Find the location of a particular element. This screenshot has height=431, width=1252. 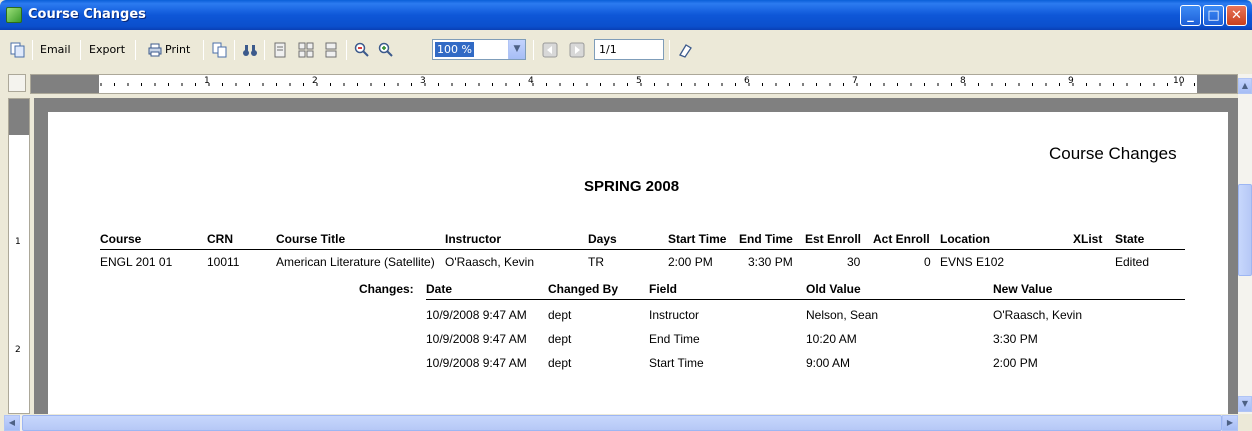

change-header-date: Date is located at coordinates (439, 289).